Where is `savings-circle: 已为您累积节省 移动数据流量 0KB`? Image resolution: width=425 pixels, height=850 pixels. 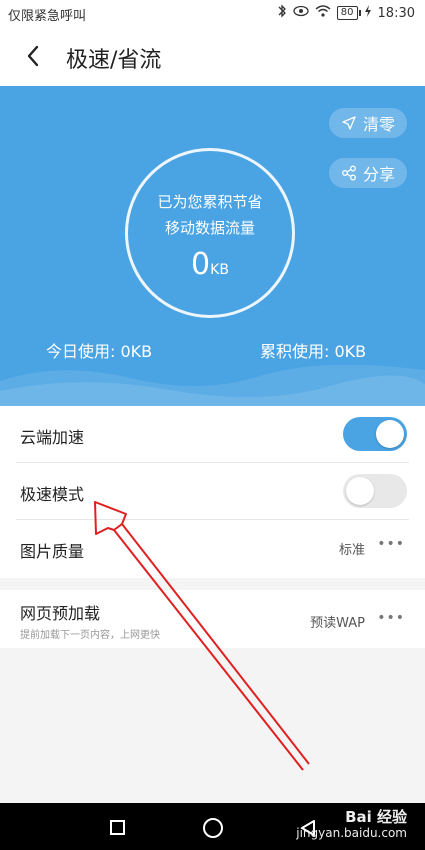 savings-circle: 已为您累积节省 移动数据流量 0KB is located at coordinates (210, 233).